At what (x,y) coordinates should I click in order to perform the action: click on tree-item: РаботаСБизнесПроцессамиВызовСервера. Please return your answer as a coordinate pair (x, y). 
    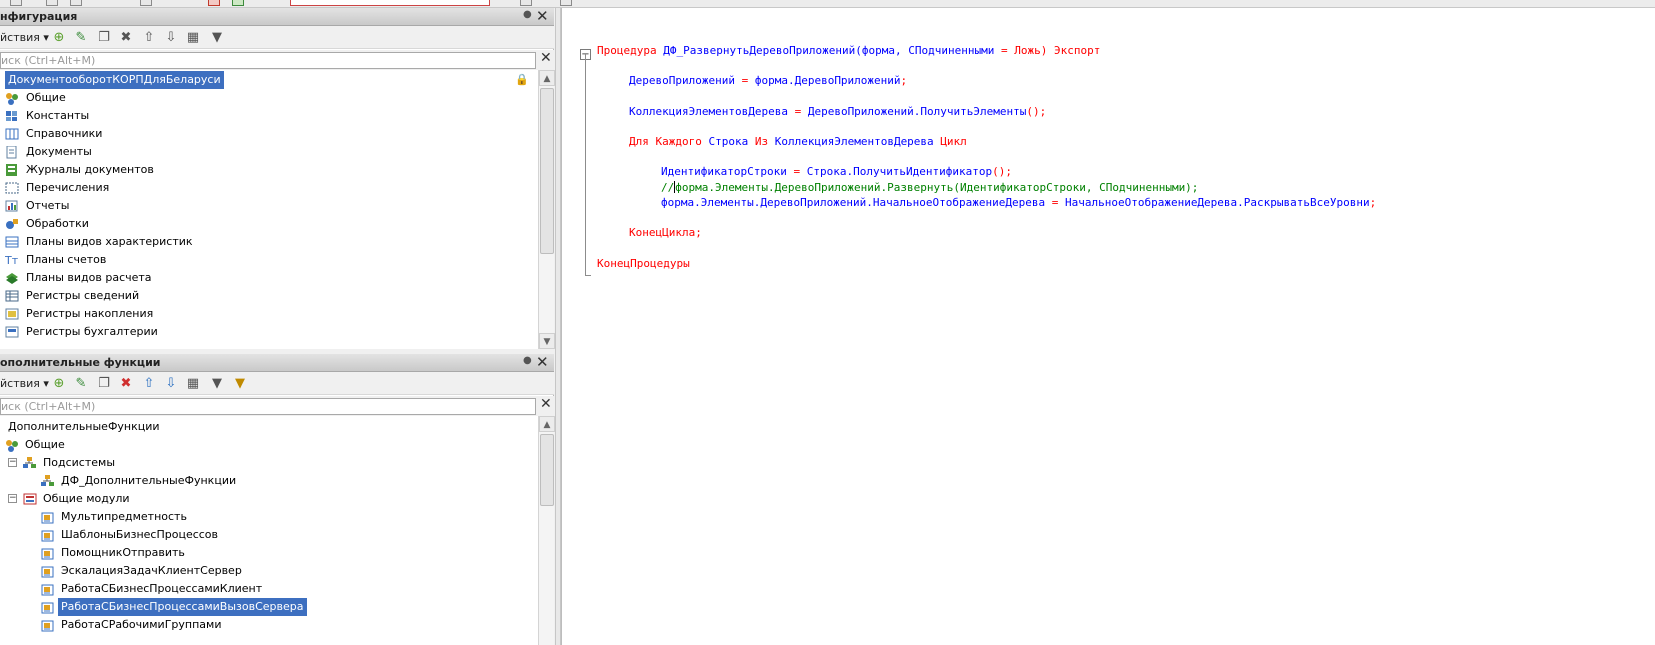
    Looking at the image, I should click on (260, 607).